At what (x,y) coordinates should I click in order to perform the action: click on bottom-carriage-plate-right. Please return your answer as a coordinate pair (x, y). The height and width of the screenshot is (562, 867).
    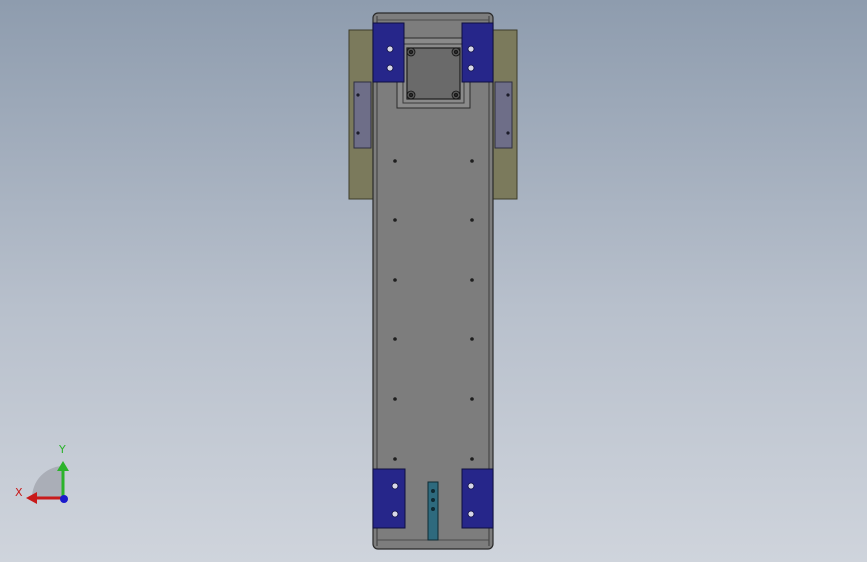
    Looking at the image, I should click on (477, 498).